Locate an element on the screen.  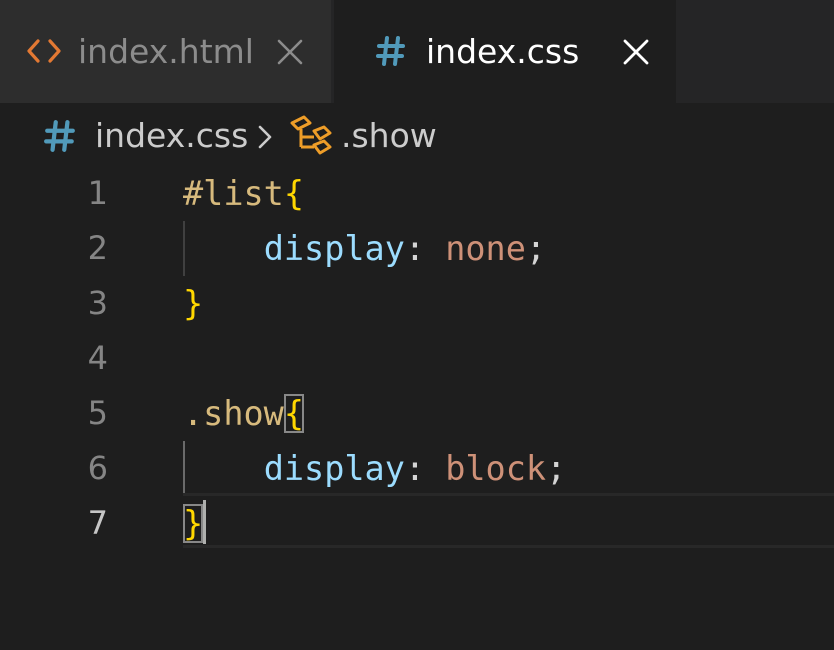
brace-token: } is located at coordinates (193, 303).